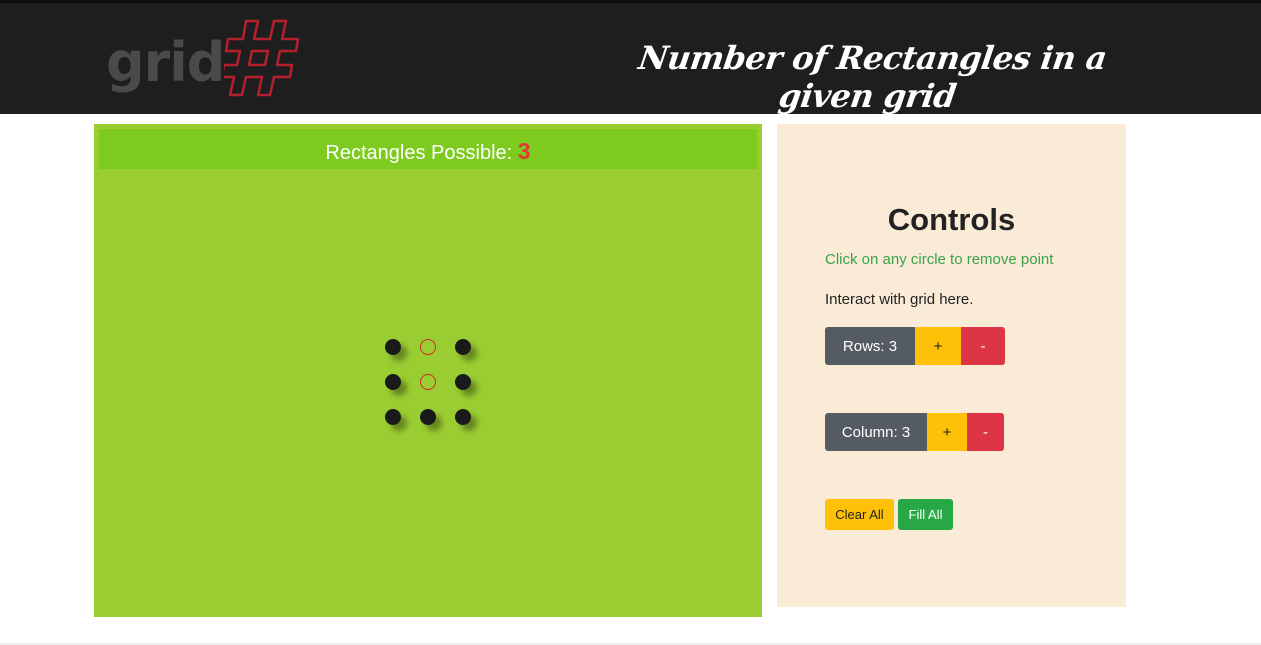  Describe the element at coordinates (983, 346) in the screenshot. I see `rows-minus-button: -` at that location.